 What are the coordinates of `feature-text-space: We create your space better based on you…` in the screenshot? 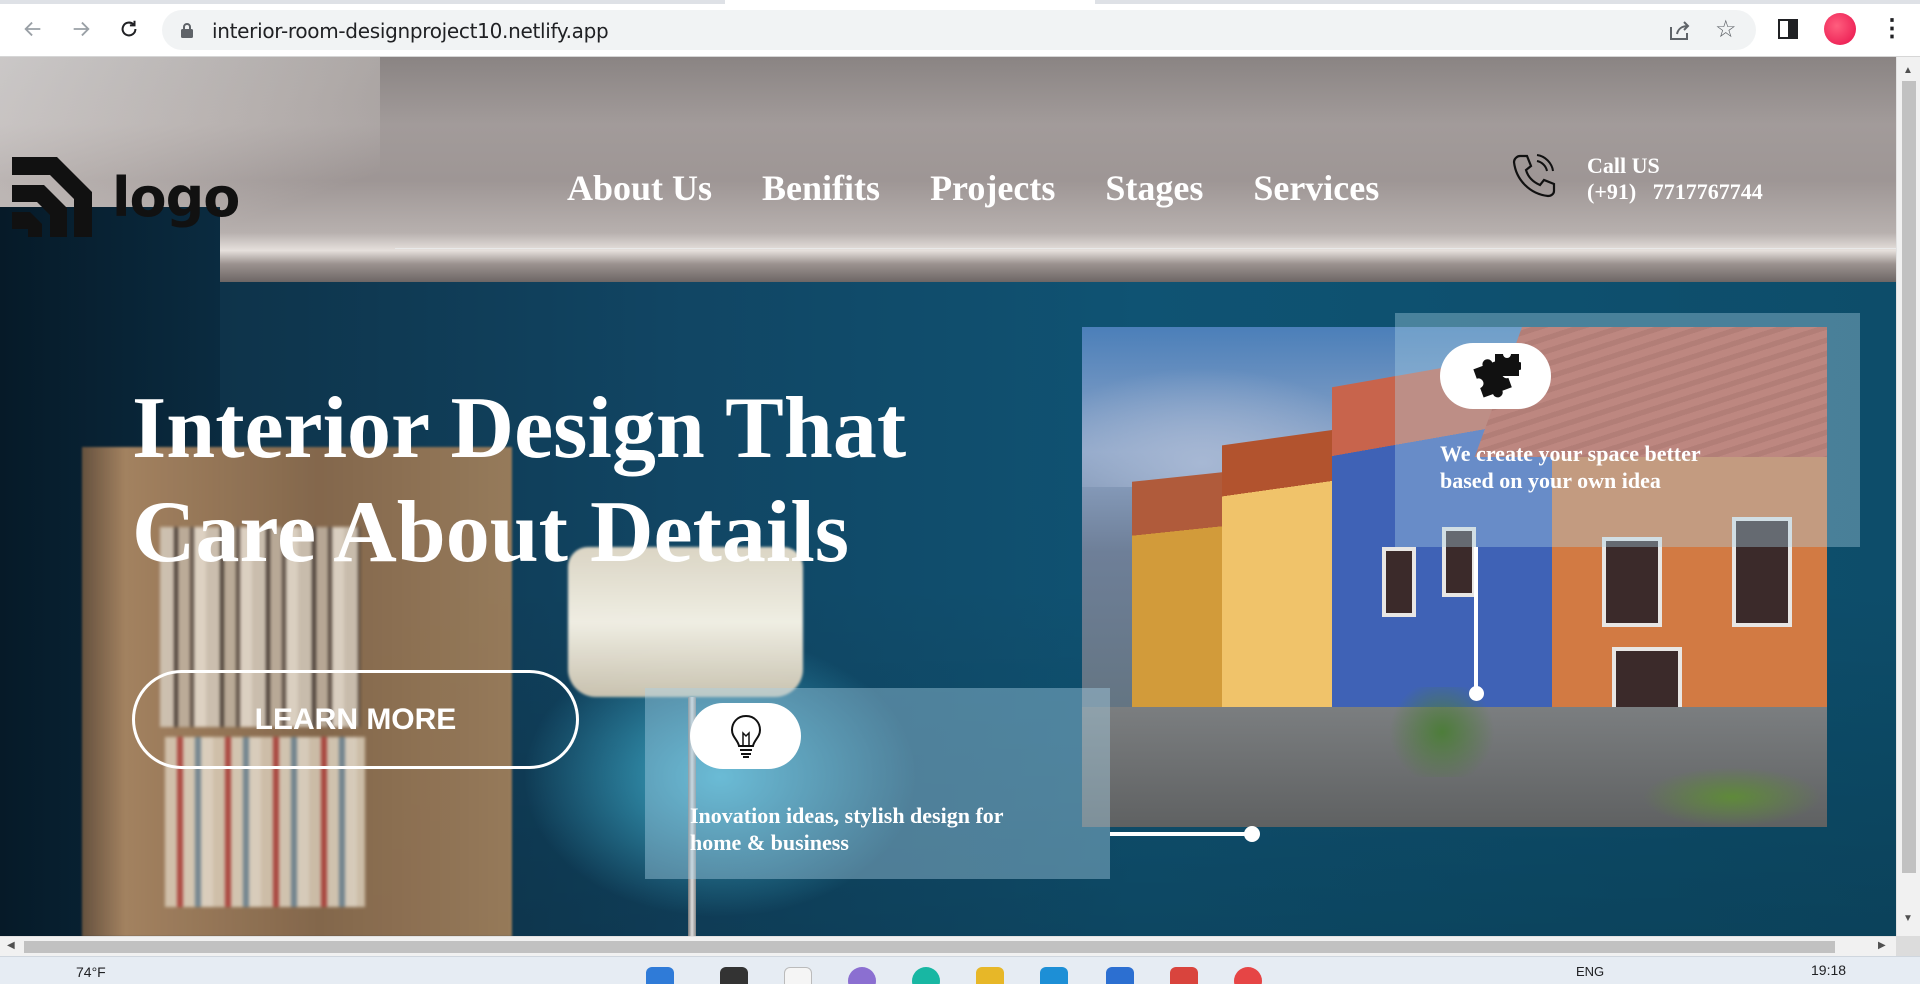 It's located at (1630, 467).